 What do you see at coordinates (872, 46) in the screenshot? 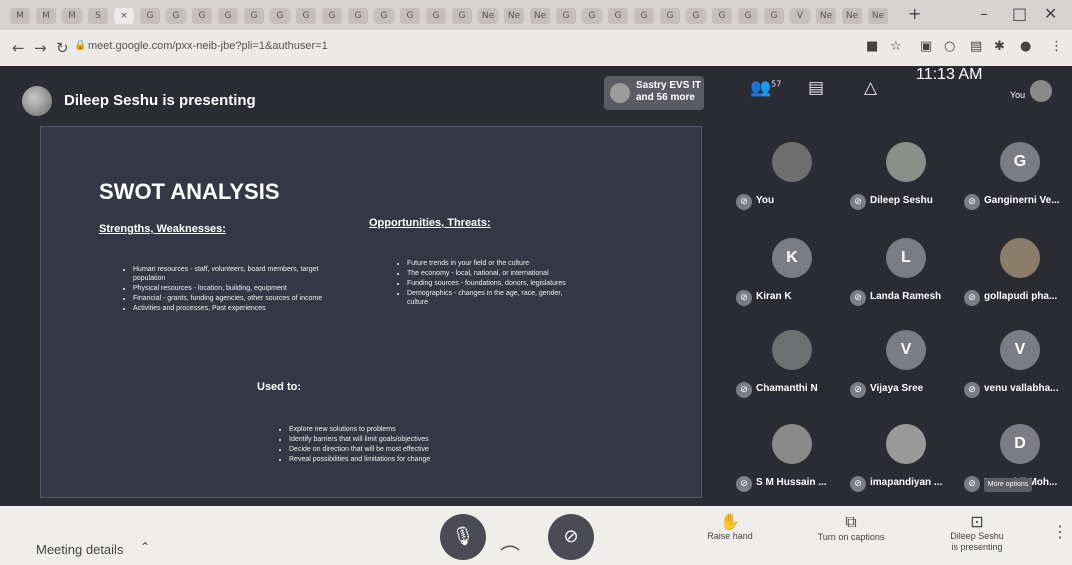
I see `camera-indicator-icon: ■` at bounding box center [872, 46].